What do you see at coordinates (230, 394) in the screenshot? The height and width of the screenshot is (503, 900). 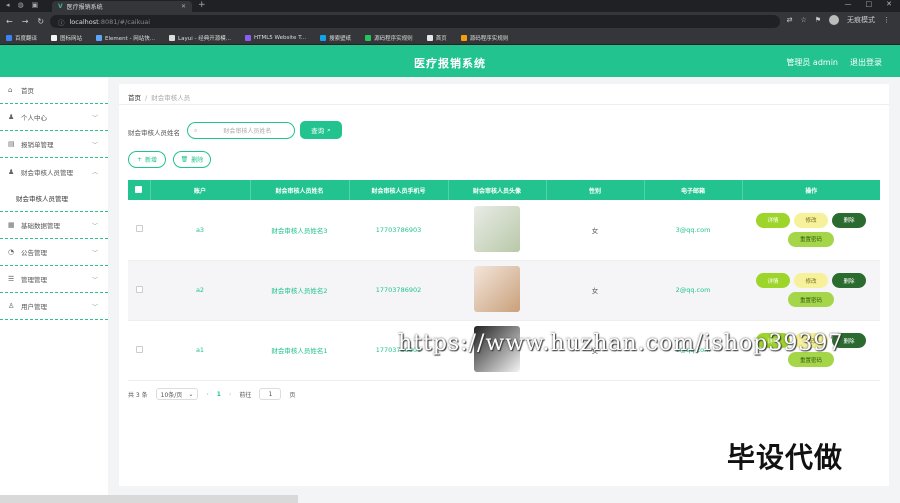 I see `next-page-button: ›` at bounding box center [230, 394].